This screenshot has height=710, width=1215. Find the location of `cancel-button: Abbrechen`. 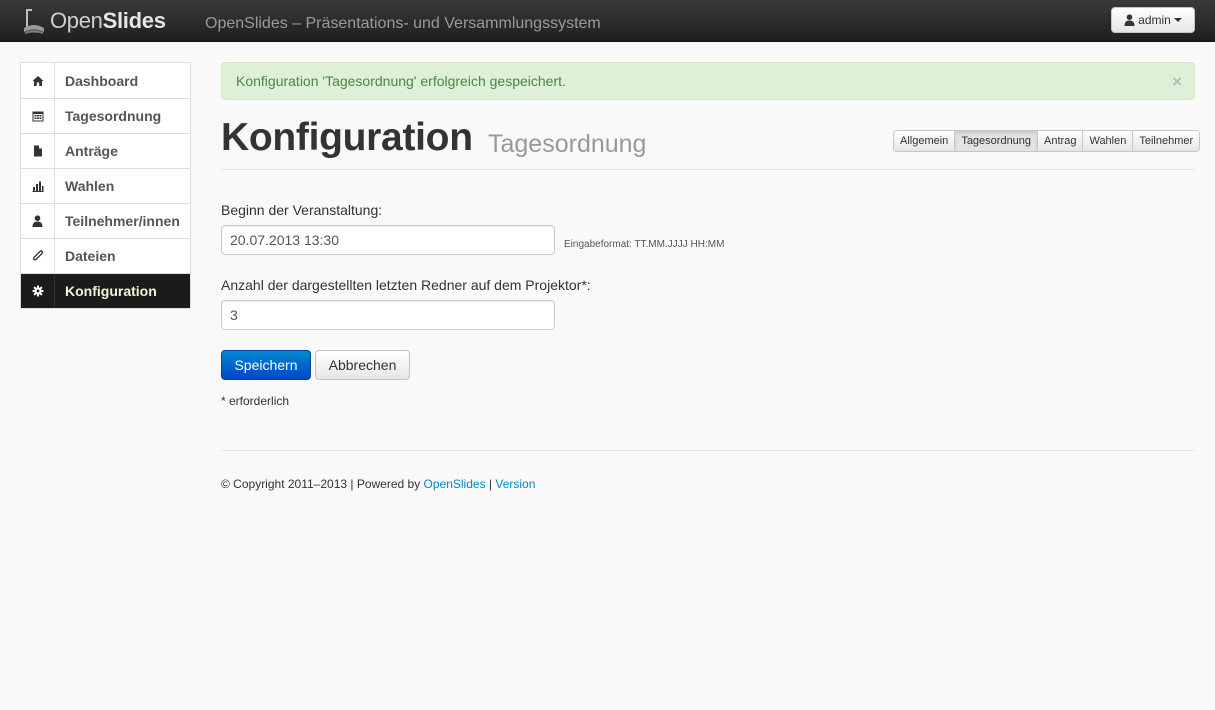

cancel-button: Abbrechen is located at coordinates (362, 365).